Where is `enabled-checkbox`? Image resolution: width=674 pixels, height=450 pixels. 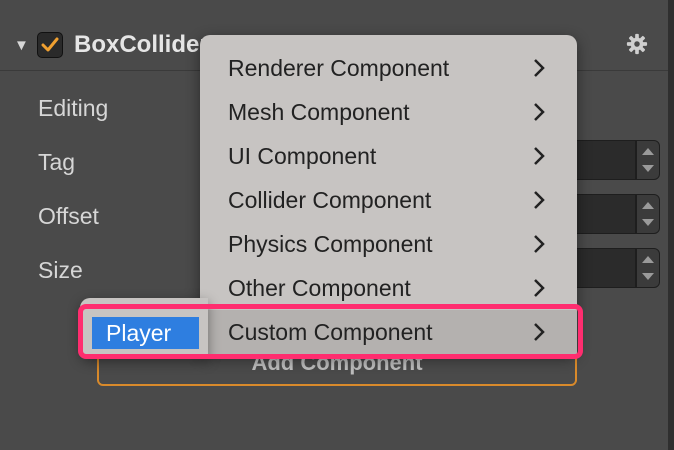 enabled-checkbox is located at coordinates (50, 45).